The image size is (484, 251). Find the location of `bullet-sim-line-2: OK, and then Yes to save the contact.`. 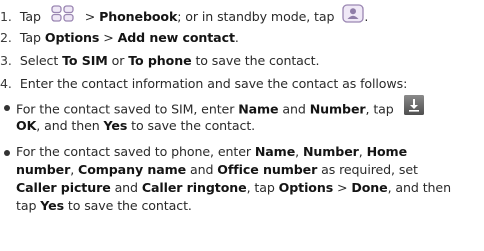

bullet-sim-line-2: OK, and then Yes to save the contact. is located at coordinates (136, 125).